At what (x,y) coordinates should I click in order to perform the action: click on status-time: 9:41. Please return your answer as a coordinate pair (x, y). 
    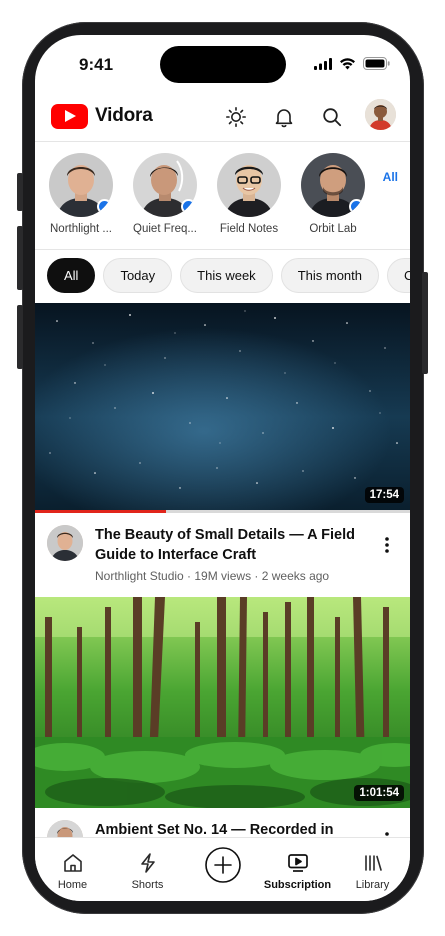
    Looking at the image, I should click on (96, 64).